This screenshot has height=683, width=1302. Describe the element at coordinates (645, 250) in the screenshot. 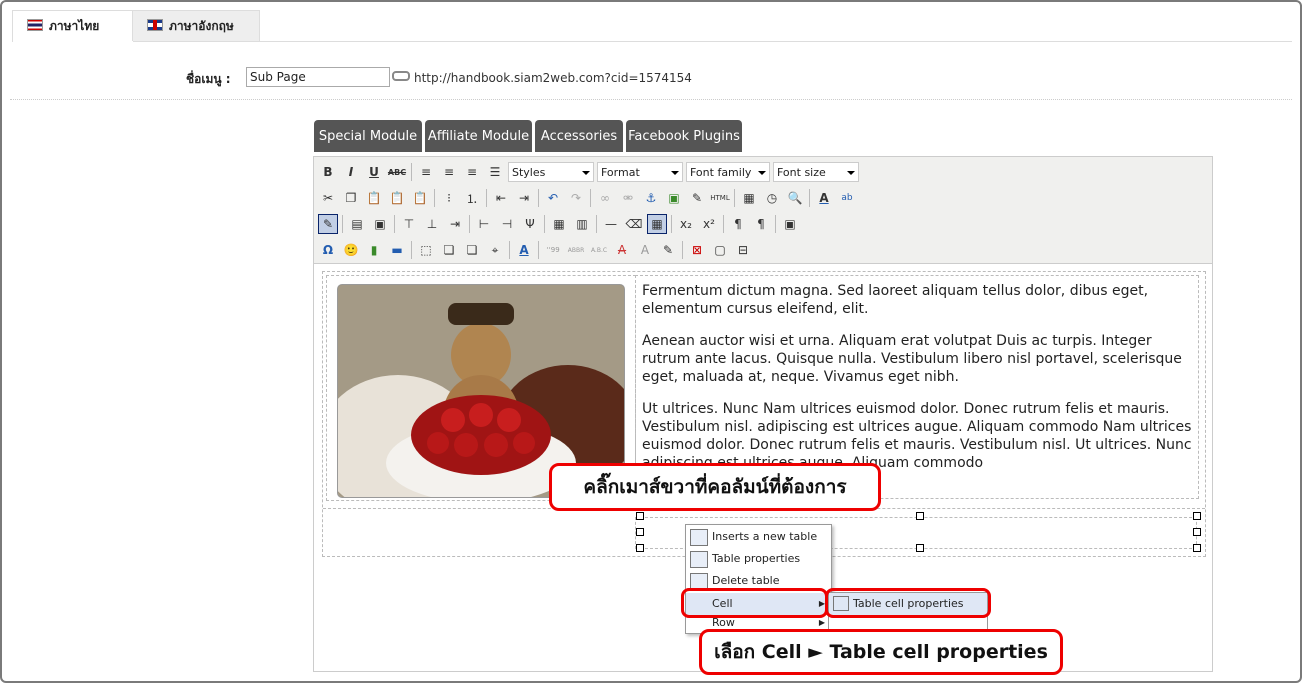

I see `ins-icon: A` at that location.